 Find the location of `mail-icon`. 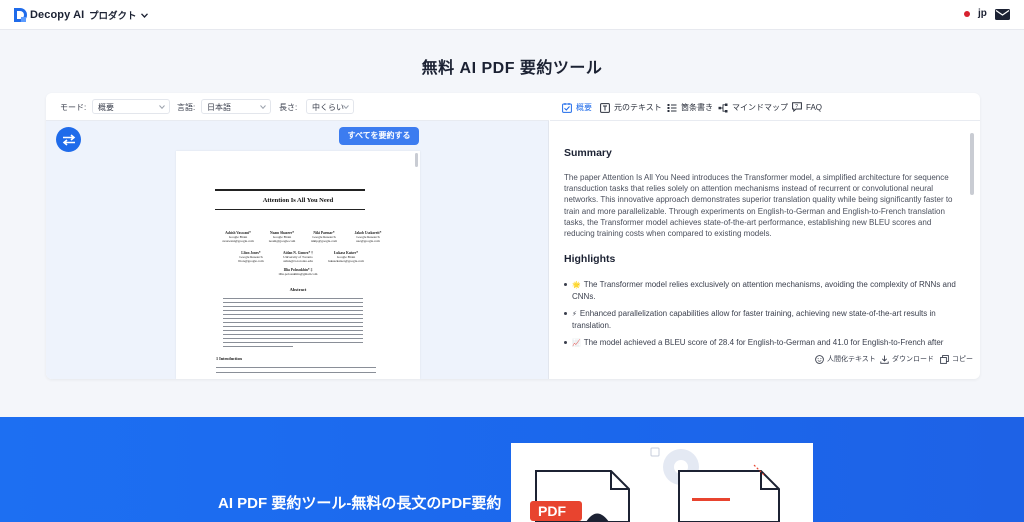

mail-icon is located at coordinates (1002, 14).